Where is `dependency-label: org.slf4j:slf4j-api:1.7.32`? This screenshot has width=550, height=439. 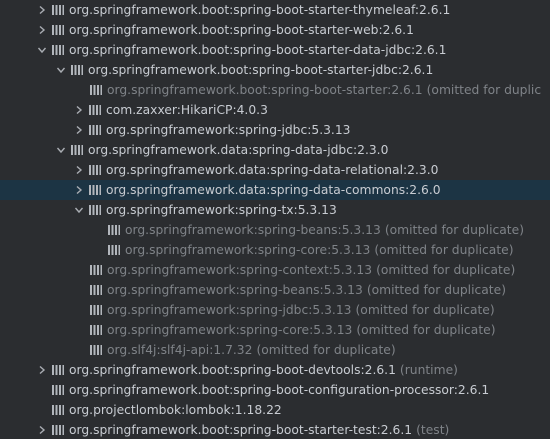
dependency-label: org.slf4j:slf4j-api:1.7.32 is located at coordinates (180, 350).